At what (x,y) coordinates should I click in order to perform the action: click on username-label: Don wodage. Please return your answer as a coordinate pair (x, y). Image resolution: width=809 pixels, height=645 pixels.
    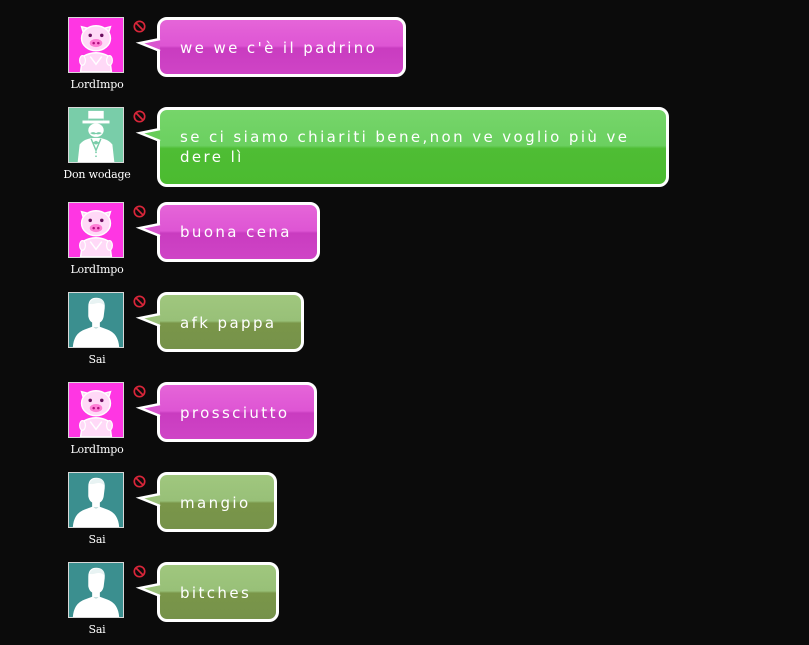
    Looking at the image, I should click on (97, 174).